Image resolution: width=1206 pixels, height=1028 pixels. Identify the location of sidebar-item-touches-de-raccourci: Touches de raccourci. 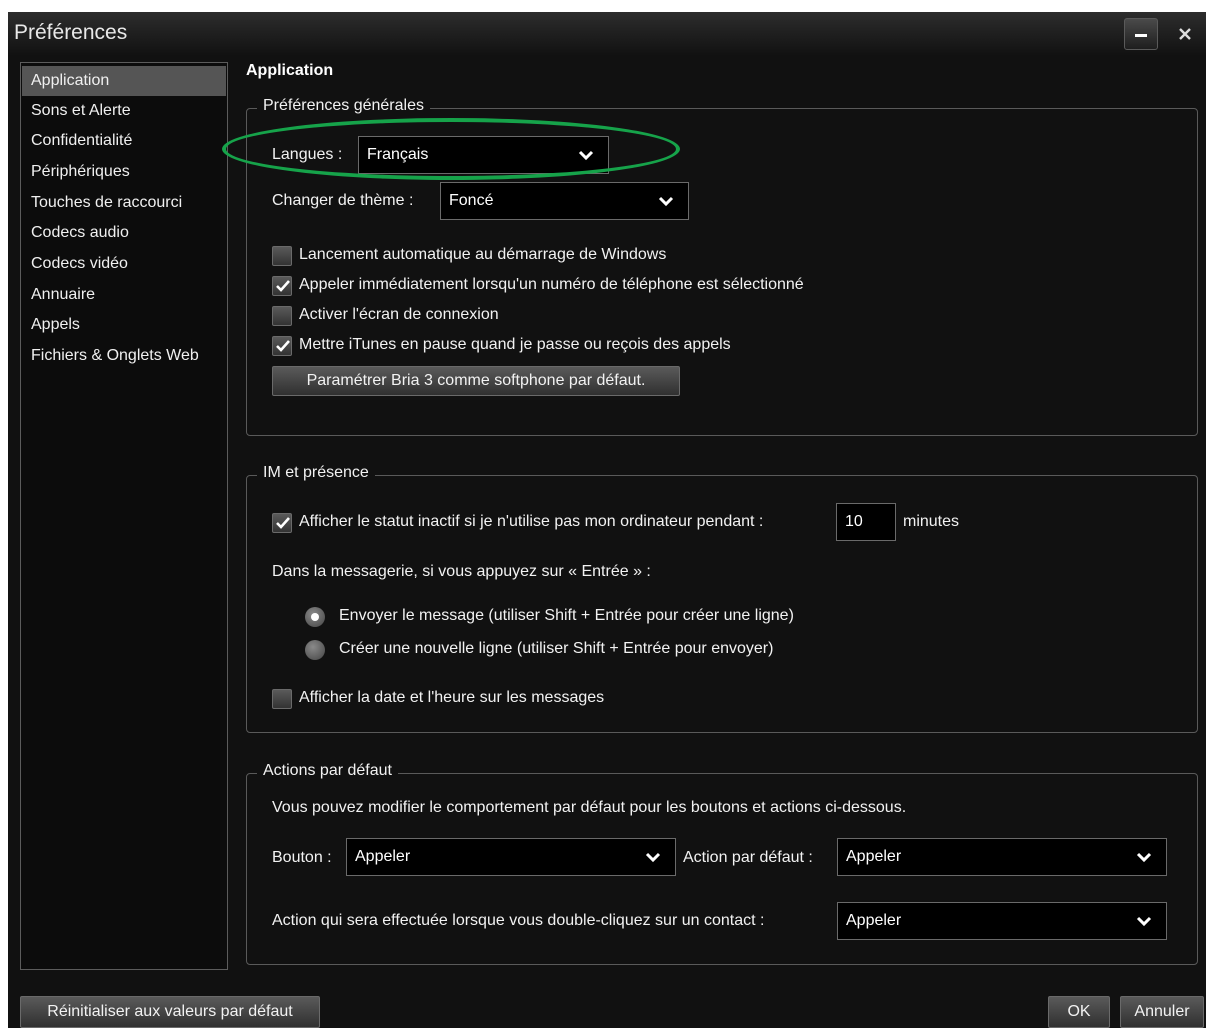
(124, 203).